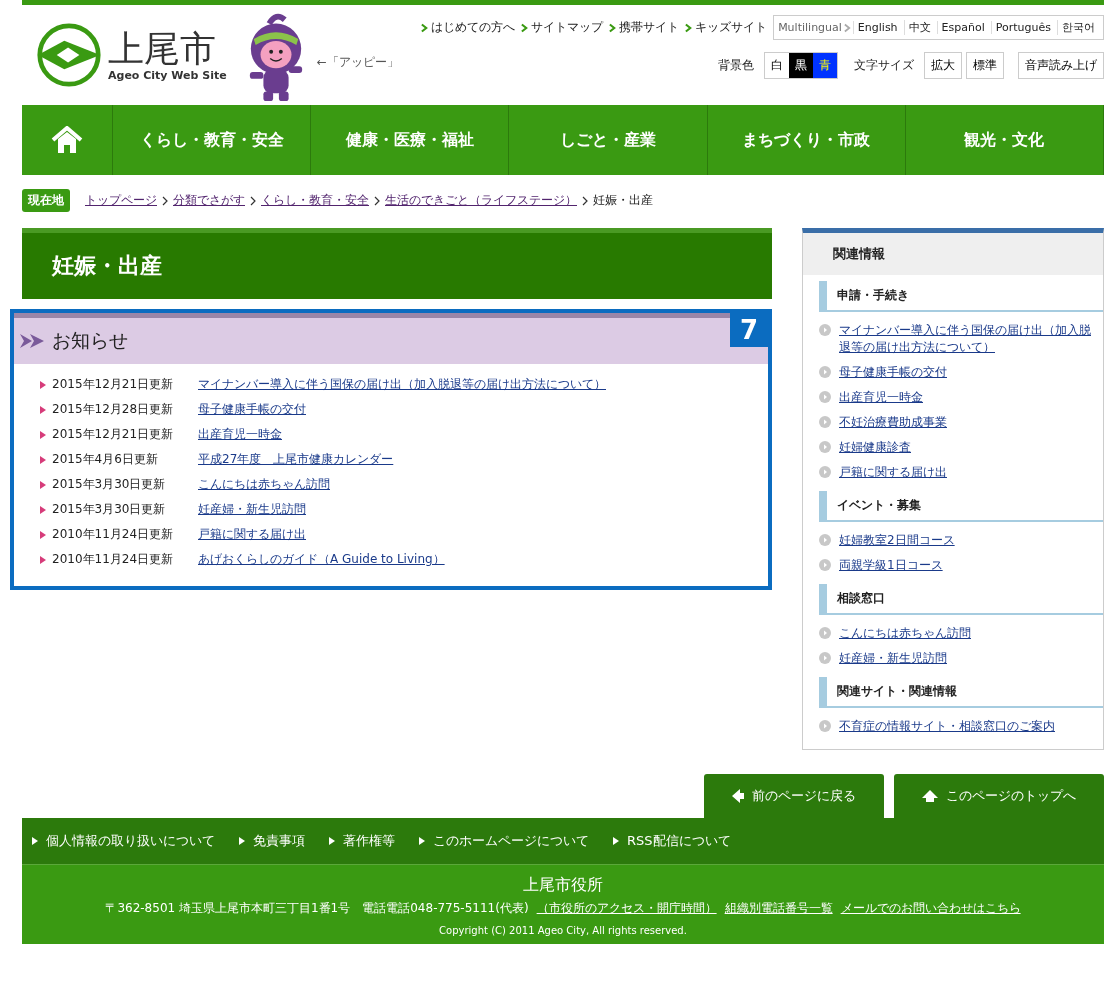 This screenshot has height=1008, width=1104. I want to click on text-size-label: 文字サイズ, so click(884, 65).